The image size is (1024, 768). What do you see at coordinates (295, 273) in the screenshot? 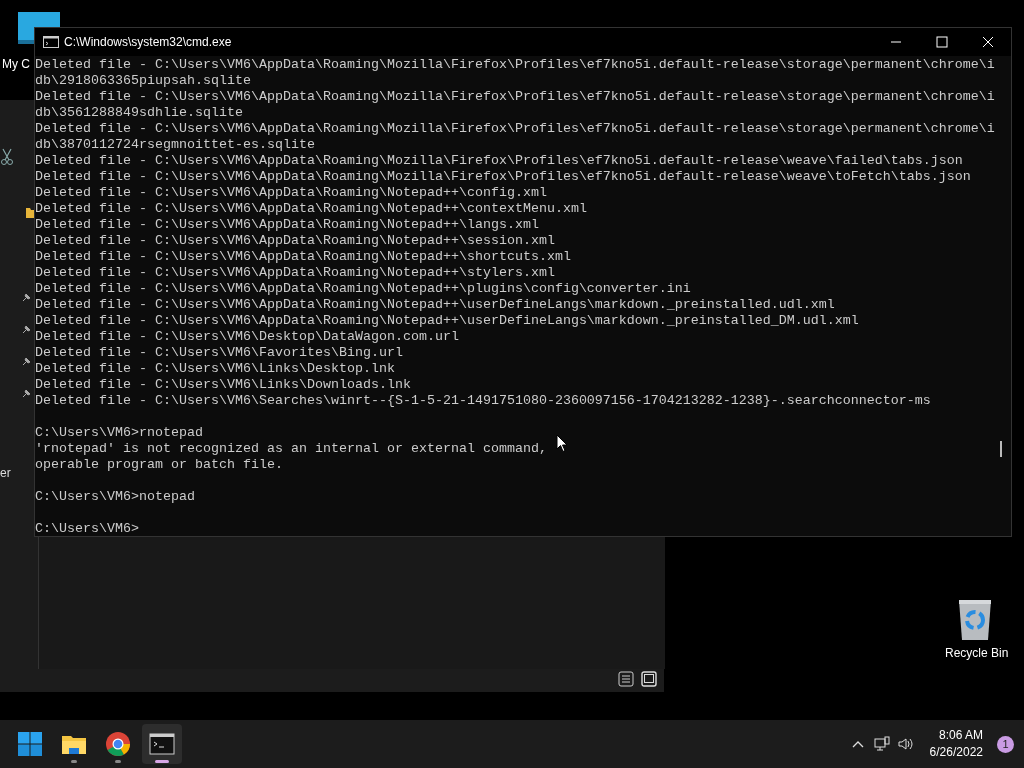
I see `console-line: Deleted file - C:\Users\VM6\AppData\Roaming\Notepad++\stylers.xml` at bounding box center [295, 273].